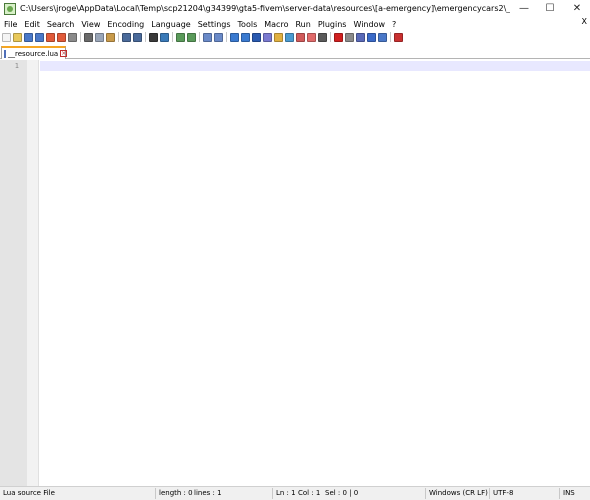 Image resolution: width=590 pixels, height=500 pixels. Describe the element at coordinates (208, 493) in the screenshot. I see `status-lines: lines : 1` at that location.